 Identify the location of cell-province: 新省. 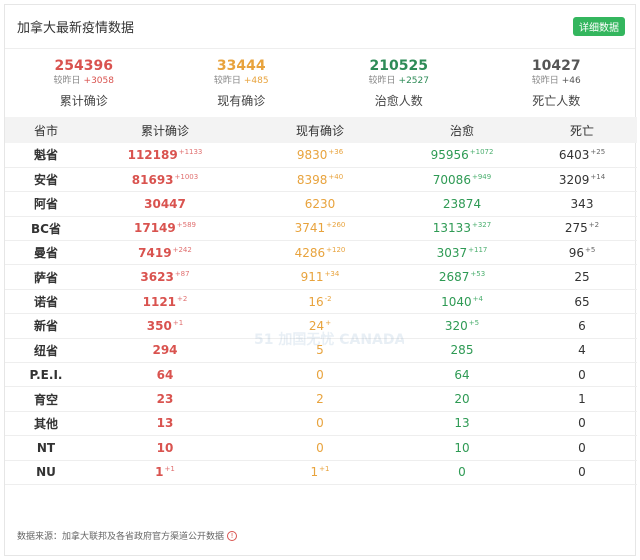
(45, 326).